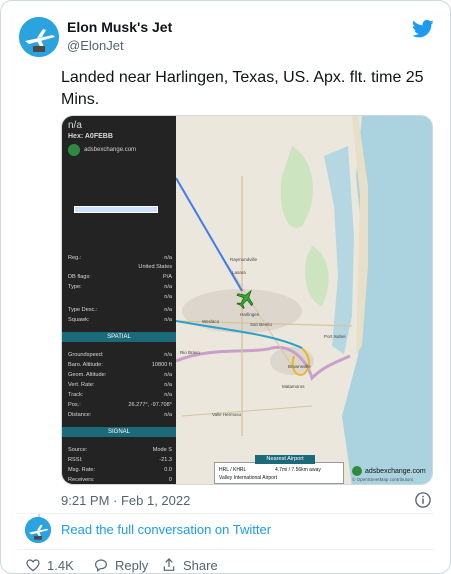 This screenshot has height=574, width=451. What do you see at coordinates (239, 272) in the screenshot?
I see `svg-text: Lasara` at bounding box center [239, 272].